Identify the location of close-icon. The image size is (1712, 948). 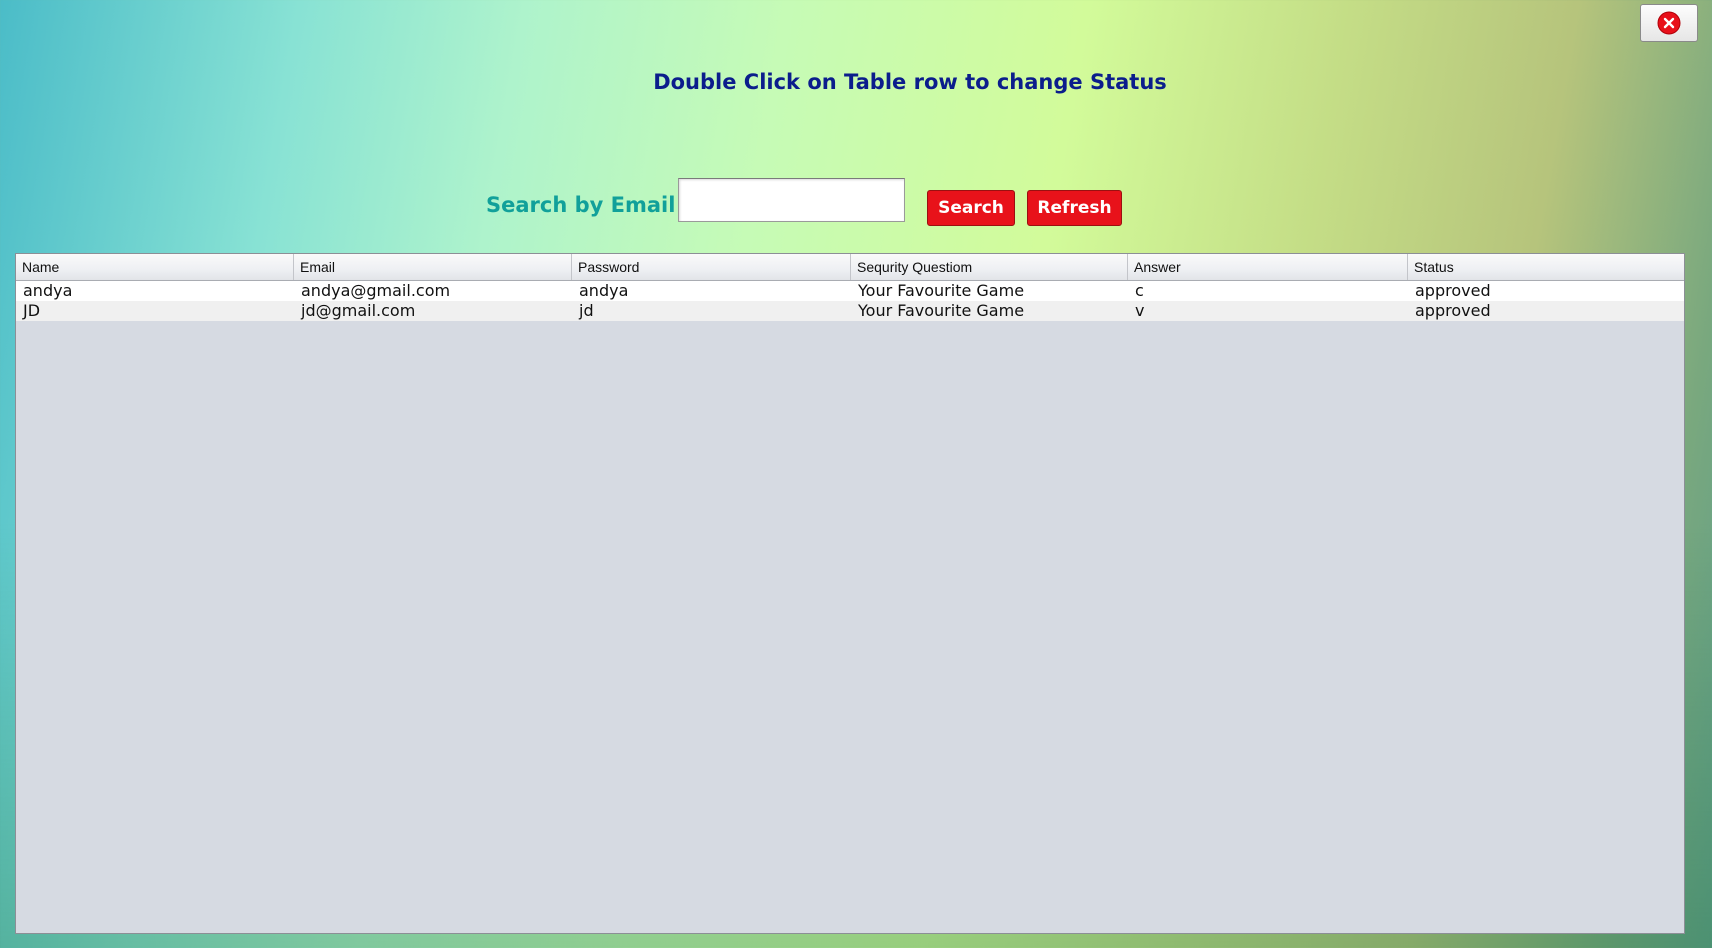
(1669, 23).